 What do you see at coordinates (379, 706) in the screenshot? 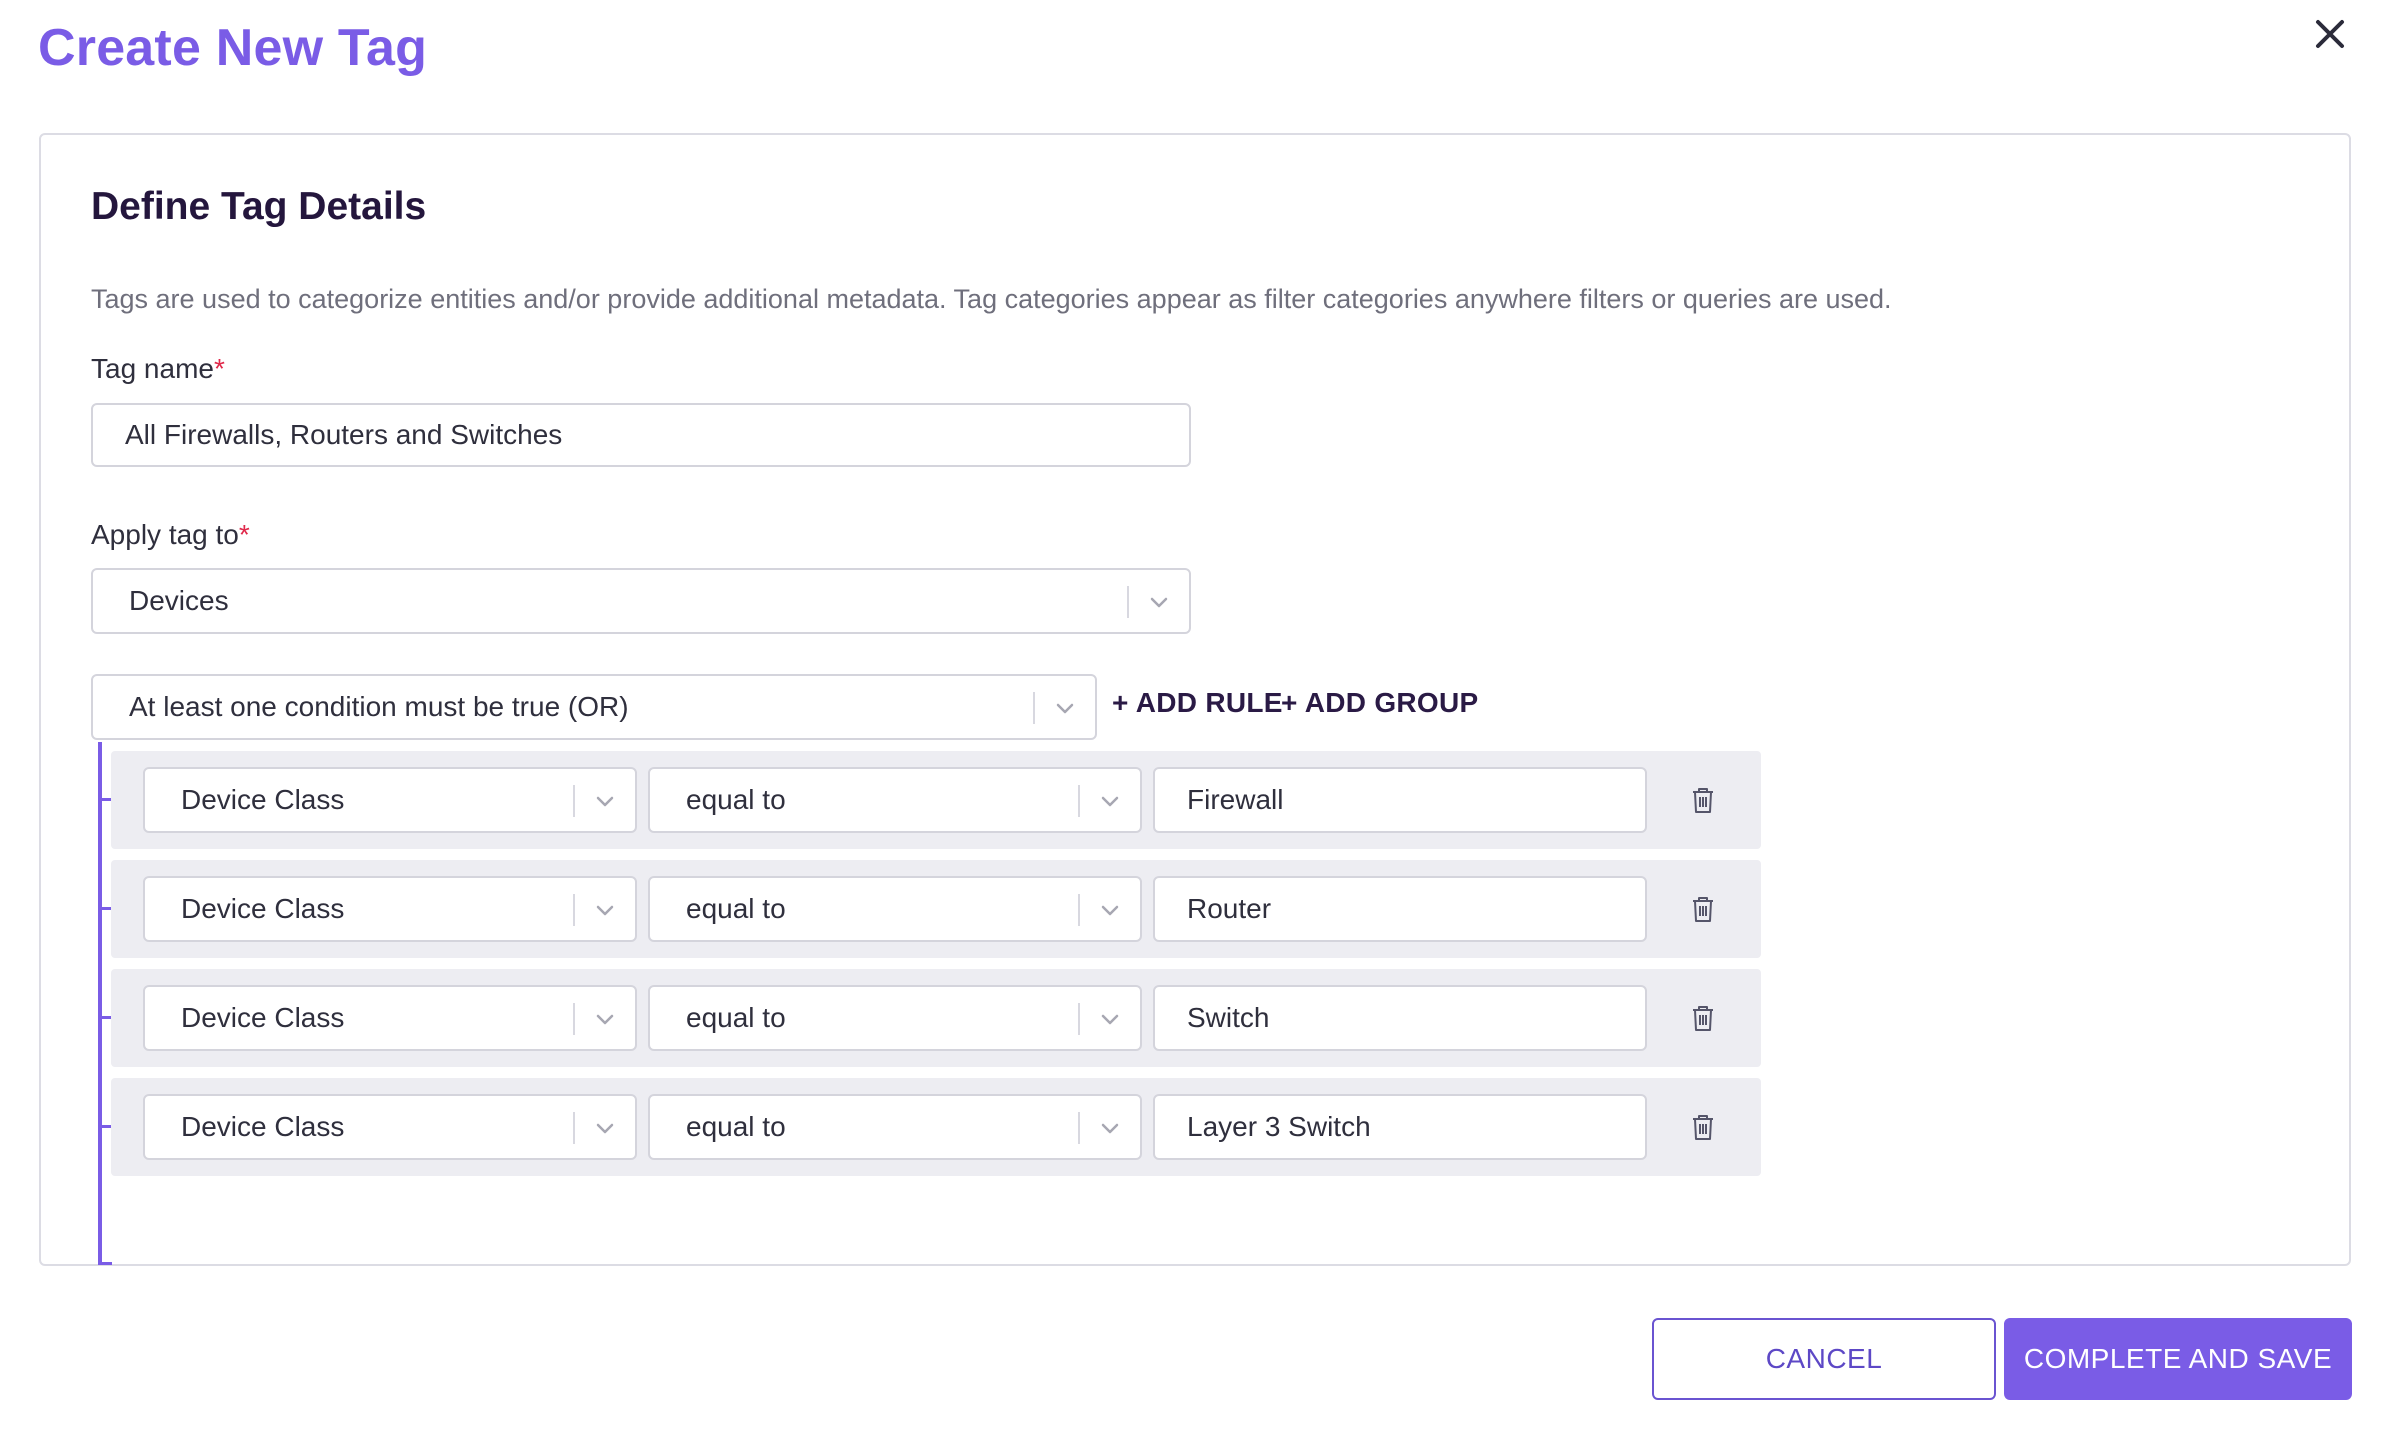
I see `condition-operator-value: At least one condition must be true (OR)` at bounding box center [379, 706].